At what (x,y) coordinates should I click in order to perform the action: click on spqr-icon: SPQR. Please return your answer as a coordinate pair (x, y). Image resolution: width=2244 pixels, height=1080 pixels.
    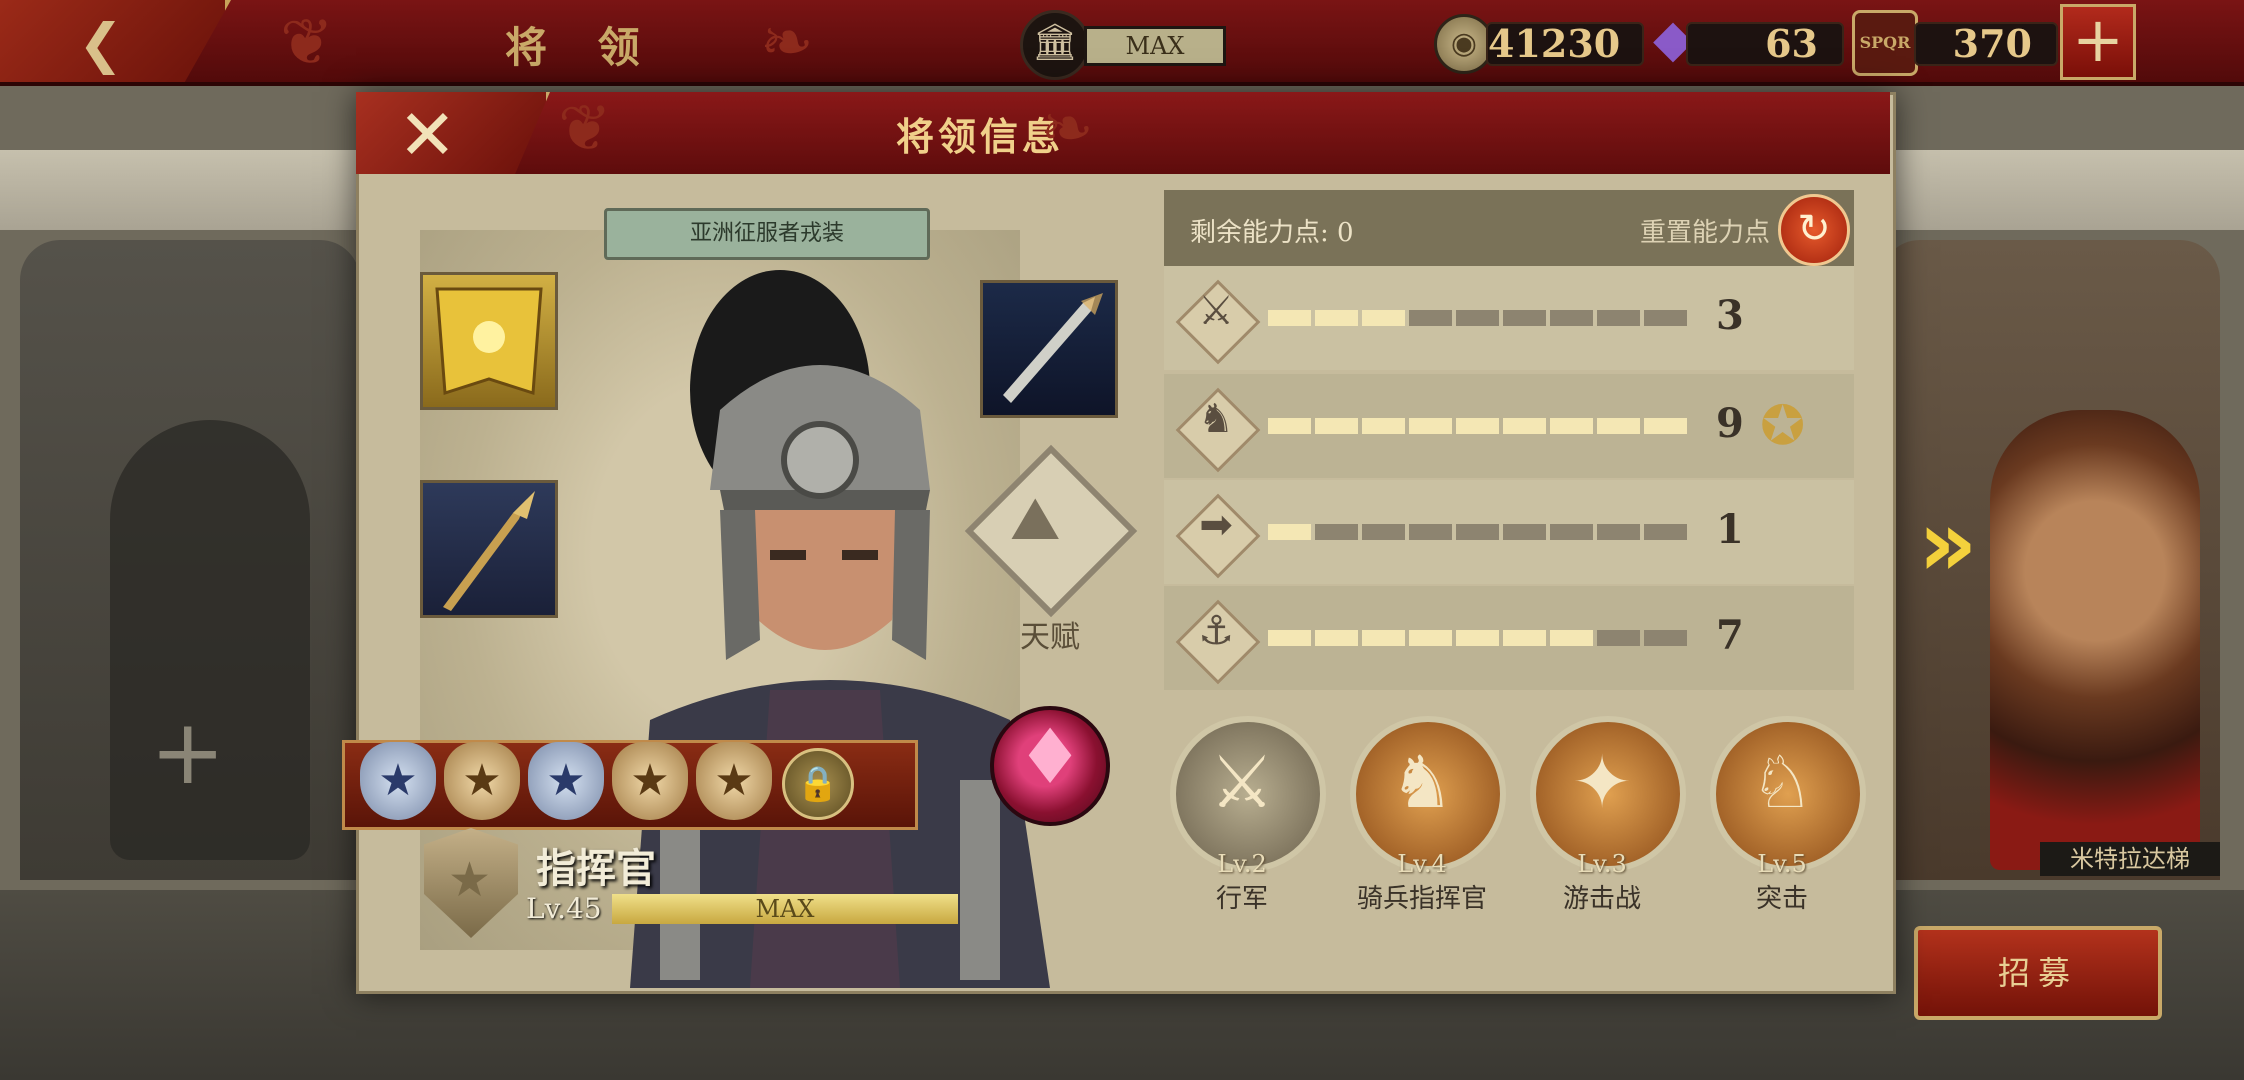
    Looking at the image, I should click on (1885, 43).